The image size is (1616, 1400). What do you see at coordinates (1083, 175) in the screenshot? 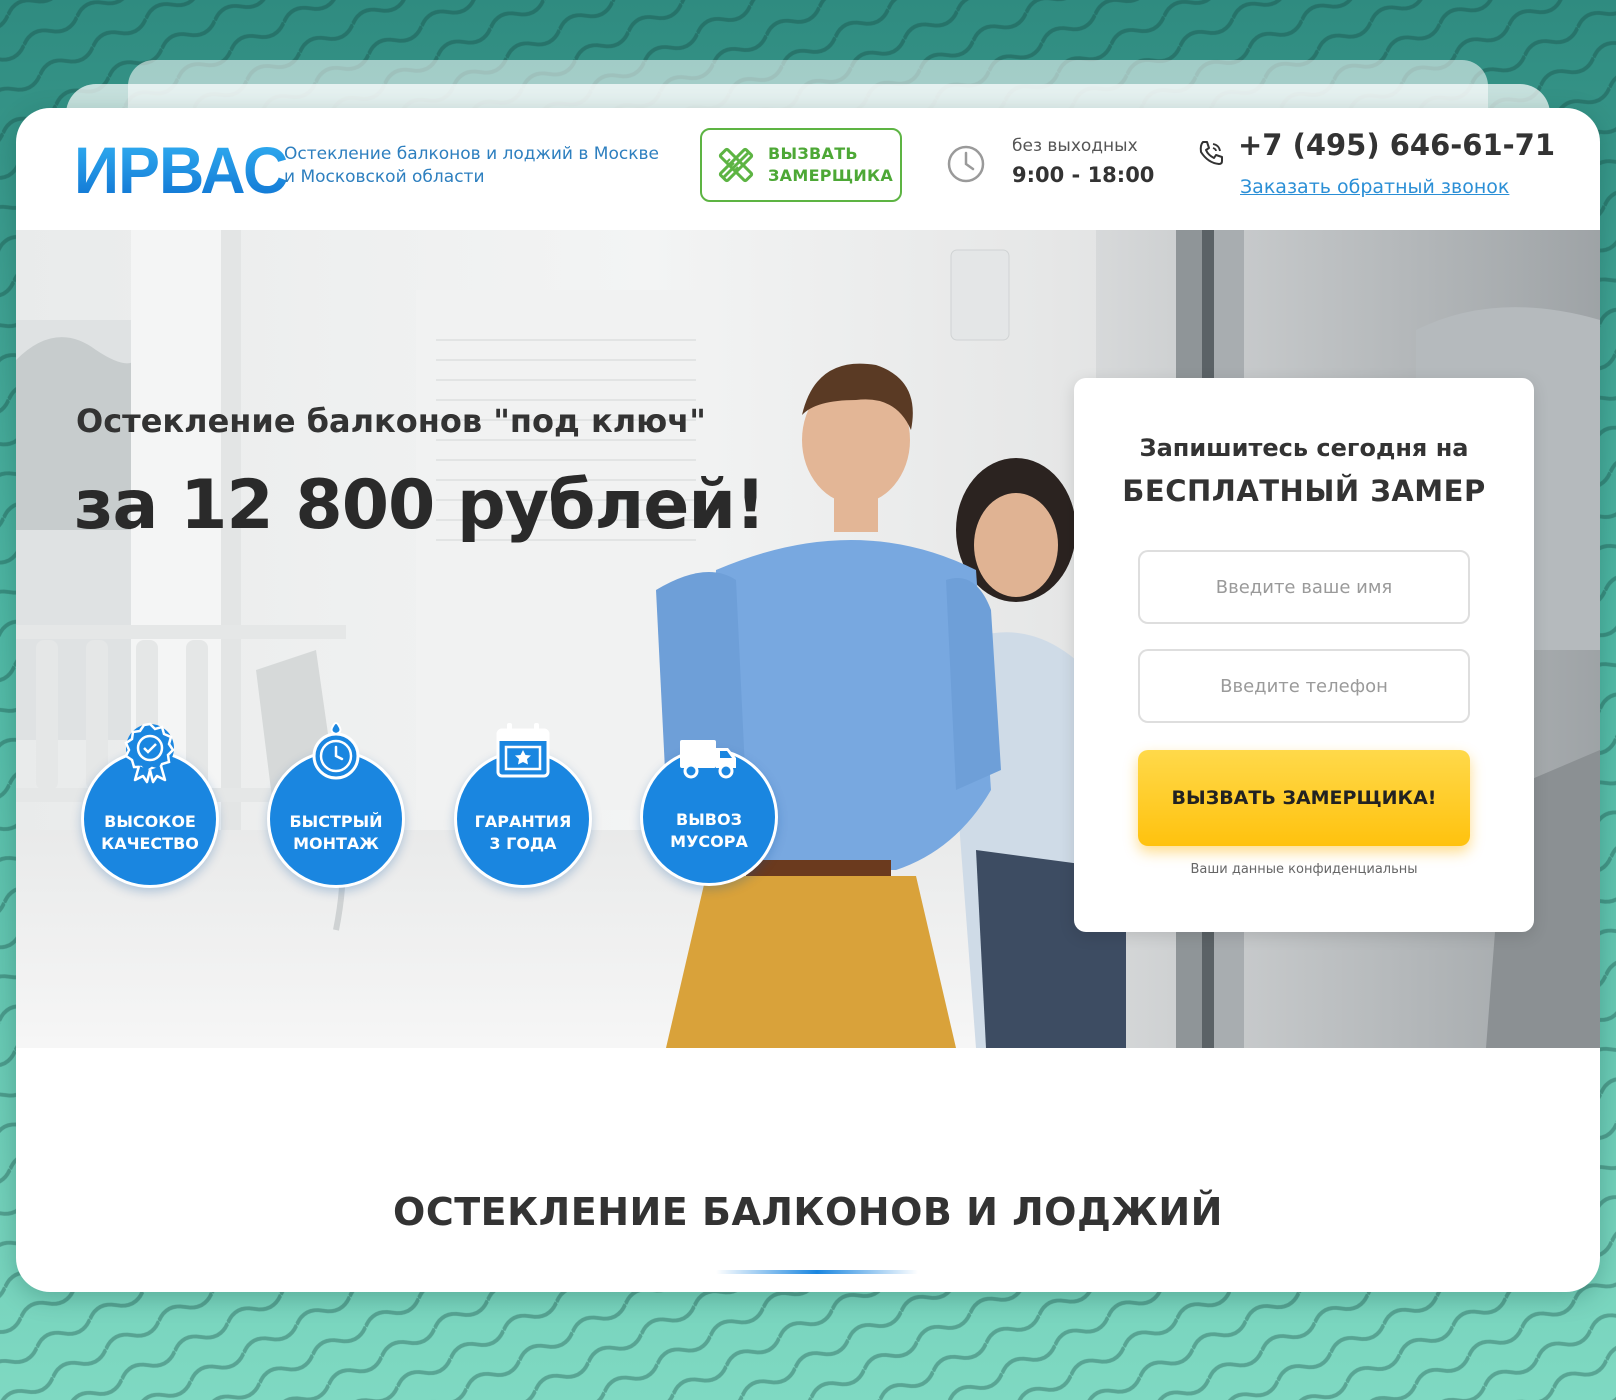
I see `working-hours: 9:00 - 18:00` at bounding box center [1083, 175].